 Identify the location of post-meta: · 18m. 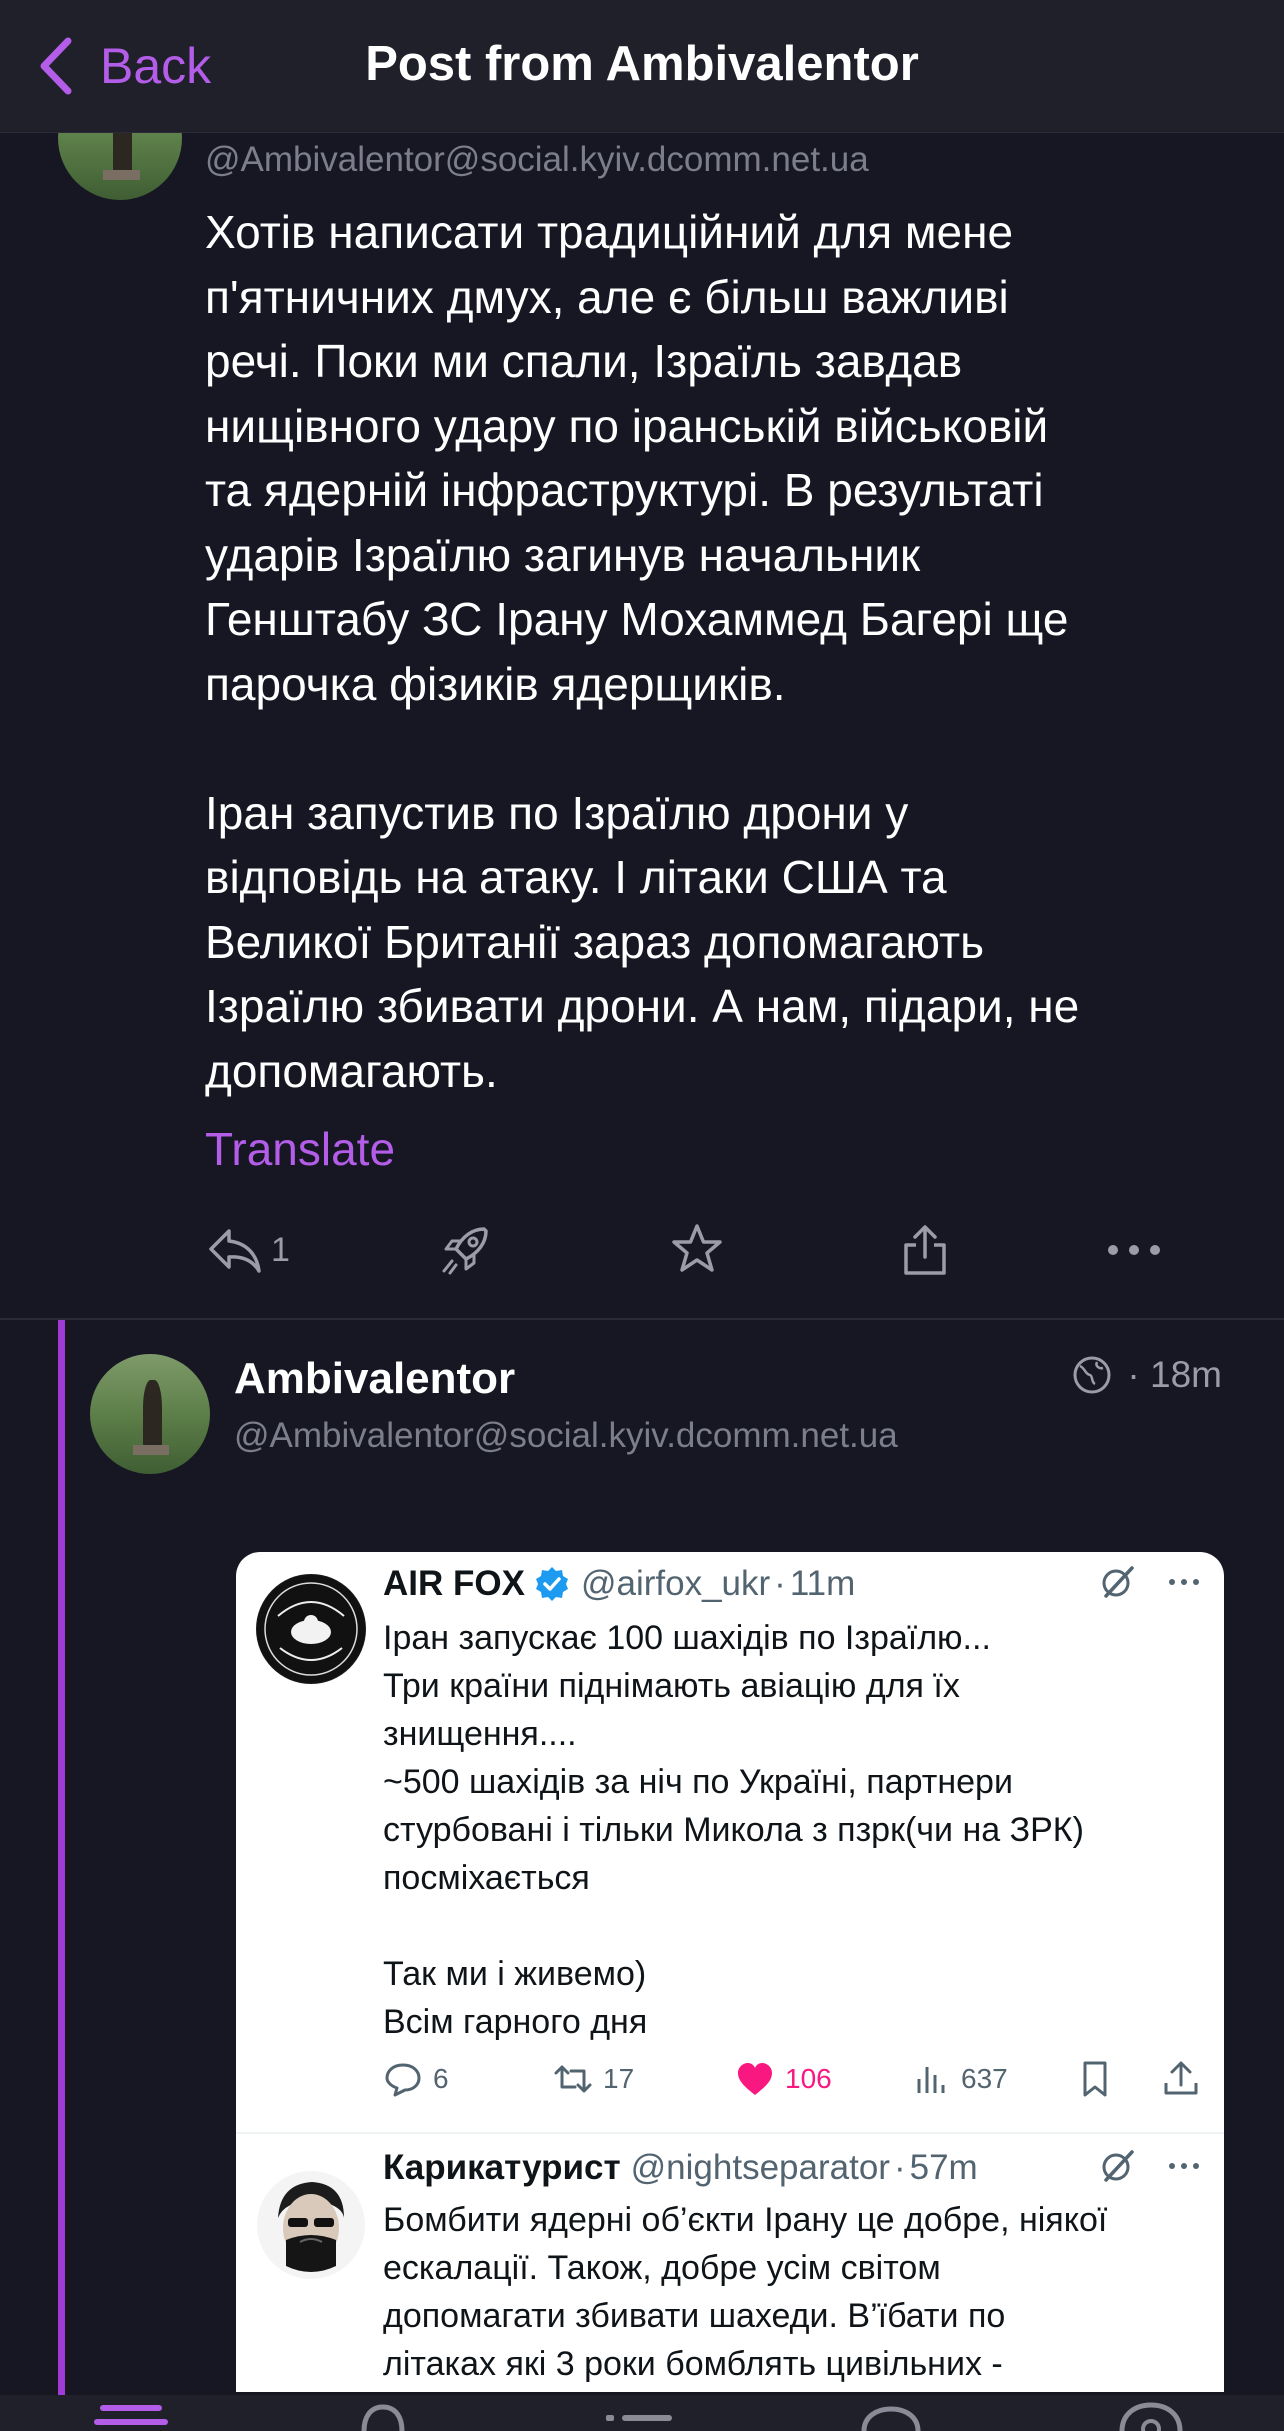
(1146, 1375).